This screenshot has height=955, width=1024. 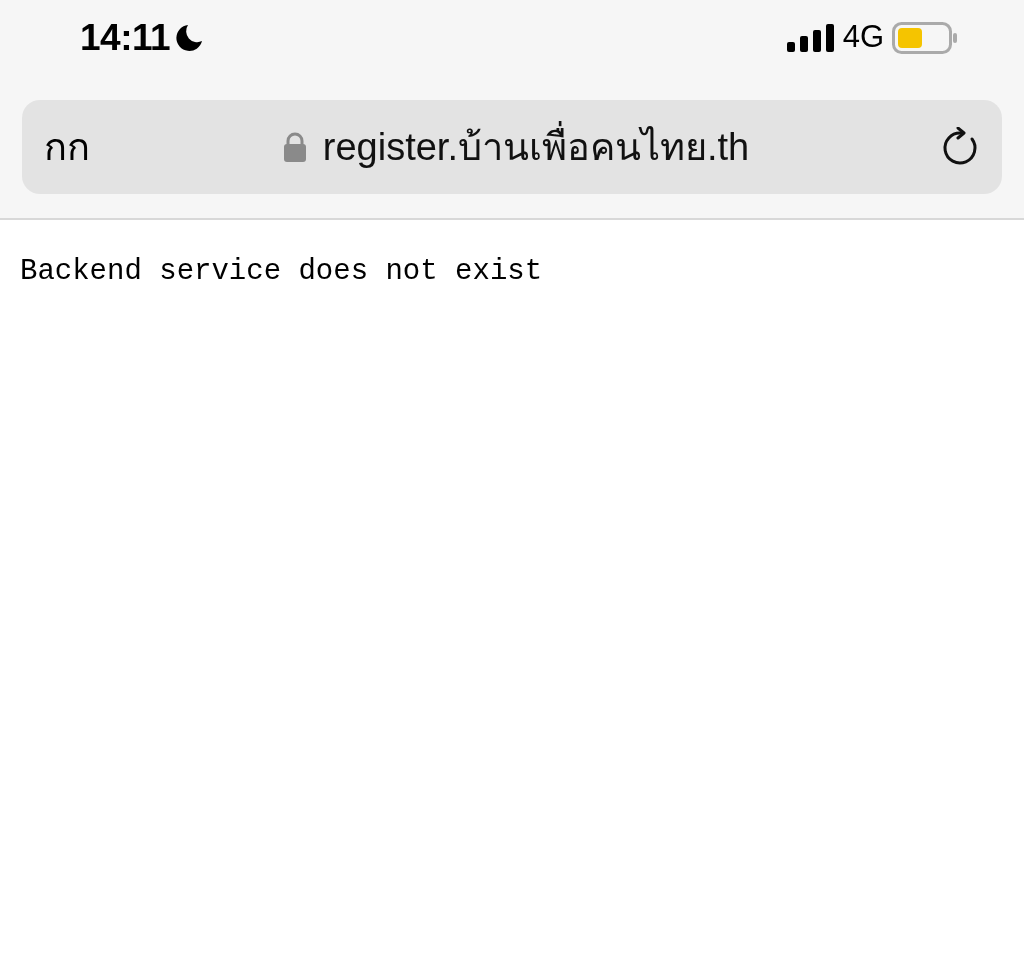 I want to click on lock-icon, so click(x=294, y=147).